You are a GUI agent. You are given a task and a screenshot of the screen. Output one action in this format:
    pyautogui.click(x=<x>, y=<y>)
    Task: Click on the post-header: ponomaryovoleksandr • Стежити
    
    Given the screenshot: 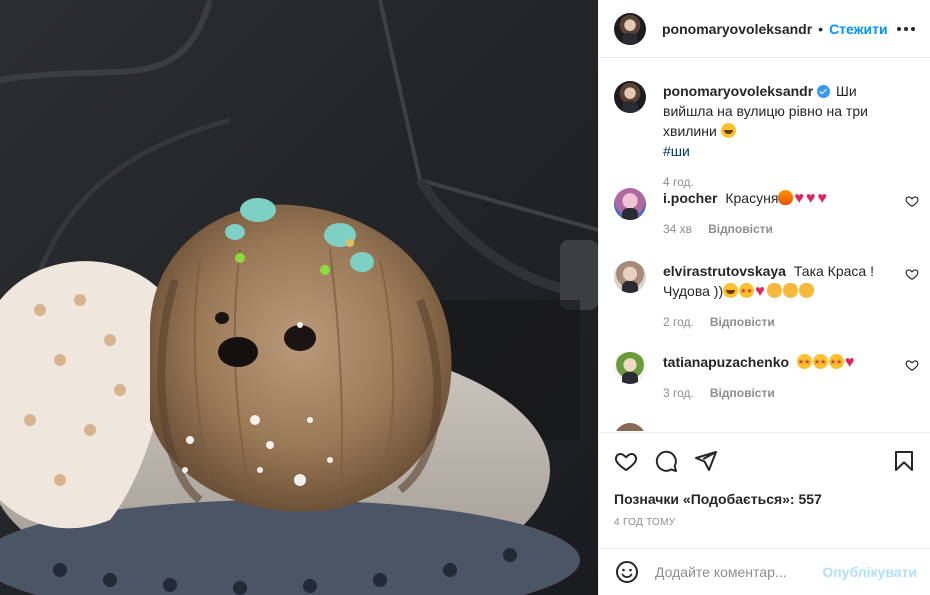 What is the action you would take?
    pyautogui.click(x=764, y=29)
    